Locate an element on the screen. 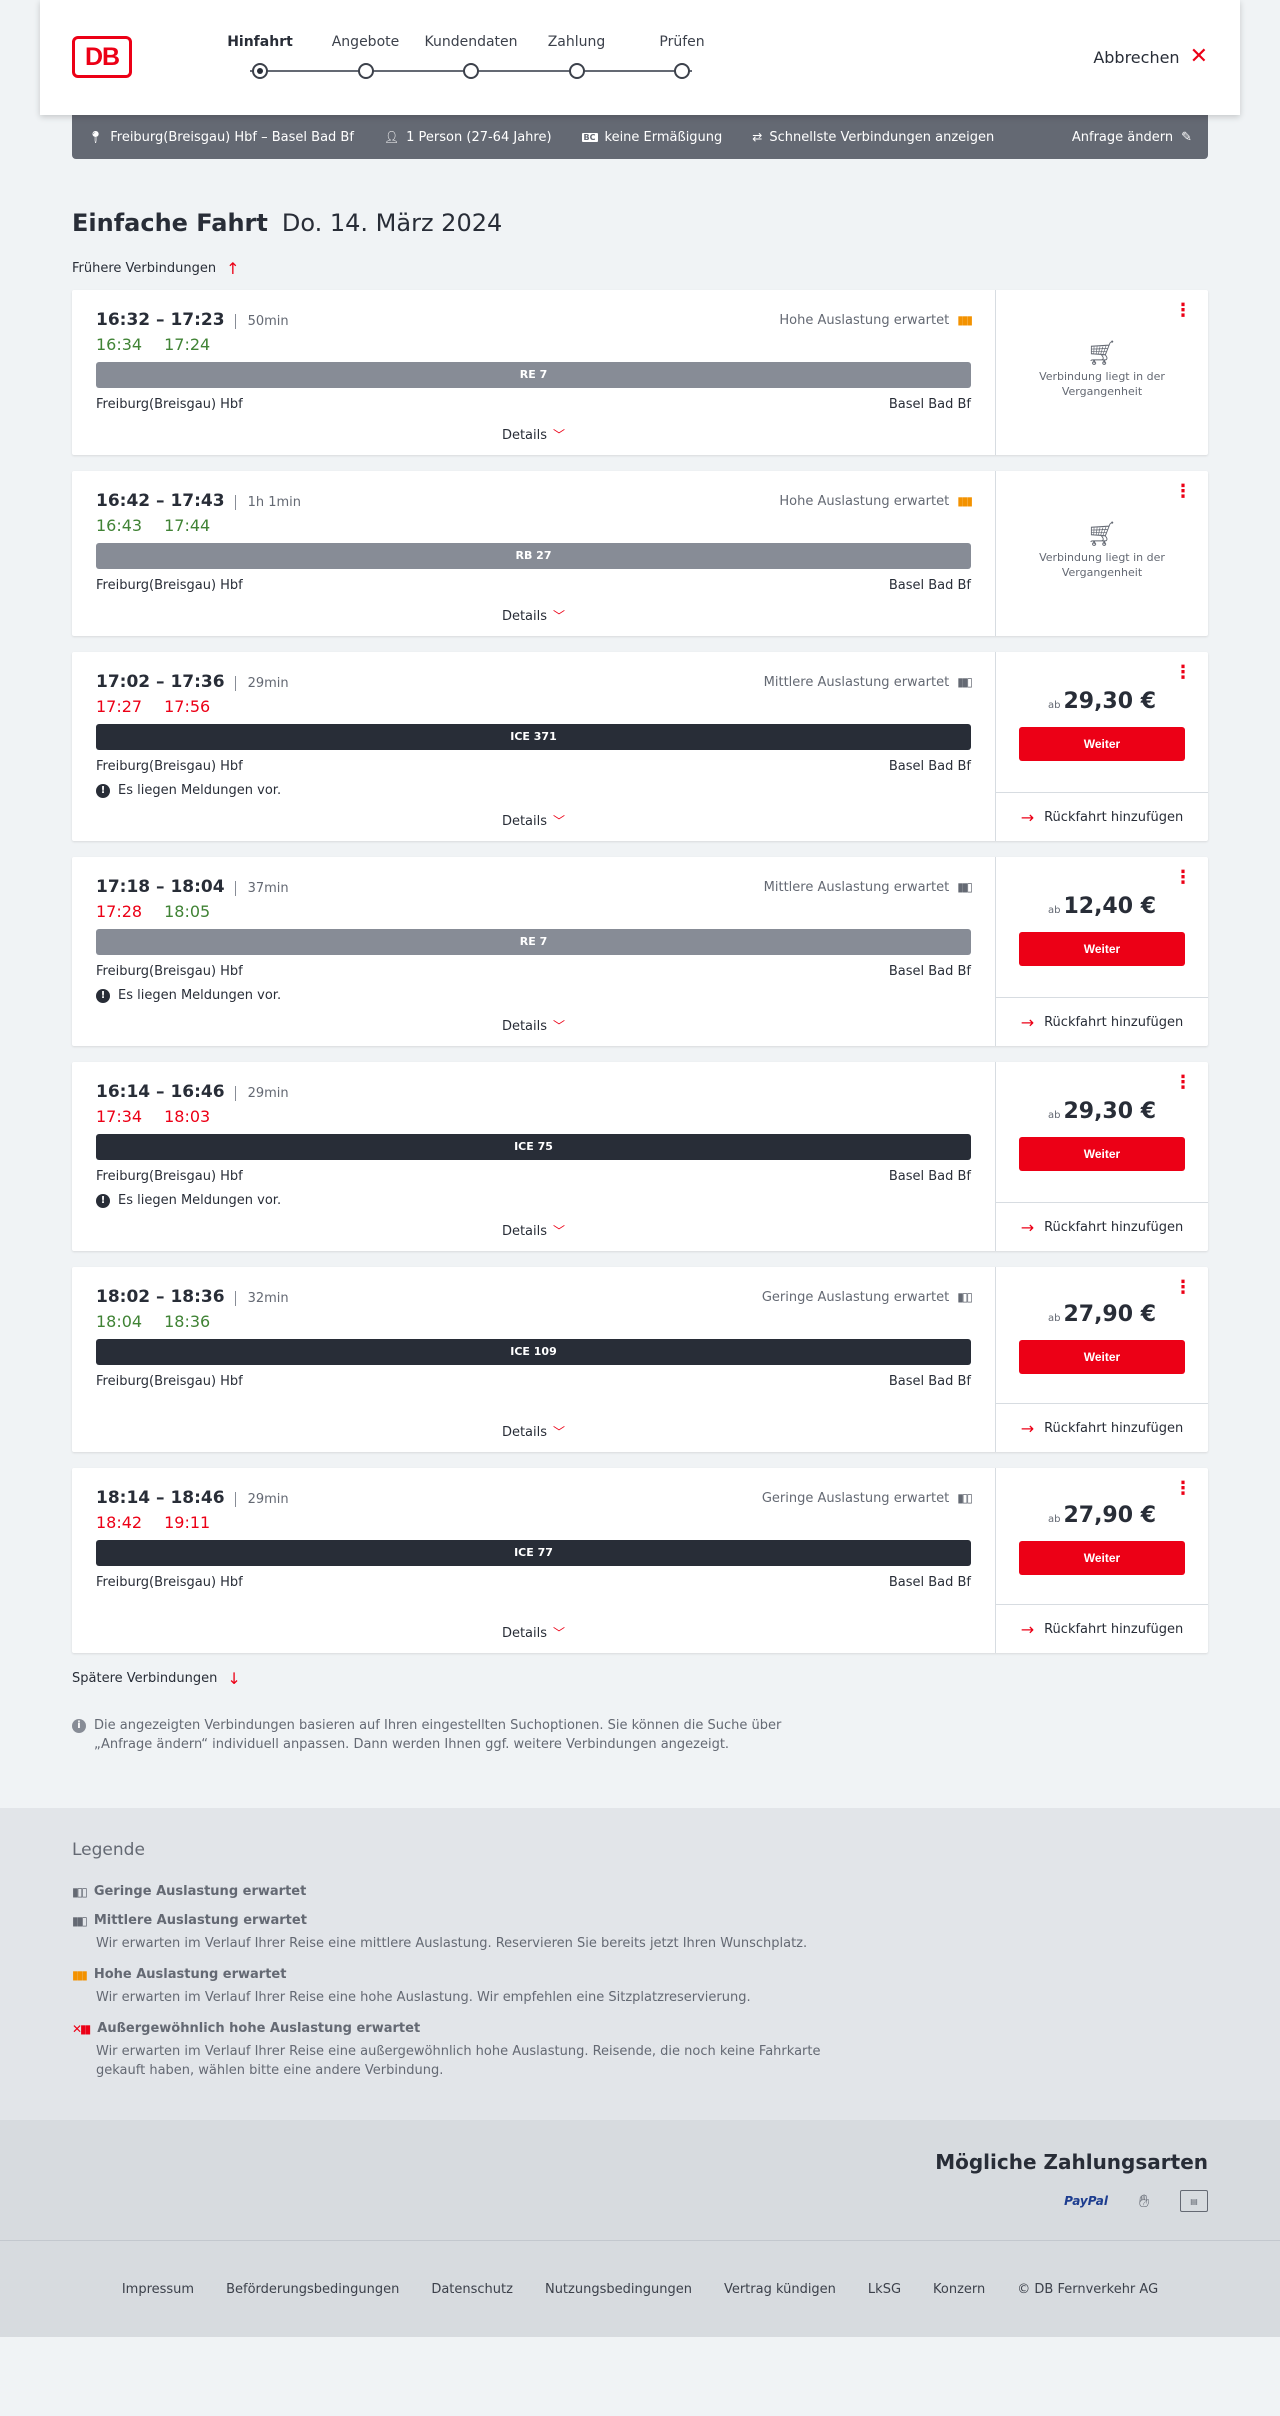 This screenshot has width=1280, height=2416. occupancy-indicator: Hohe Auslastung erwartet ▮▮▮ is located at coordinates (876, 320).